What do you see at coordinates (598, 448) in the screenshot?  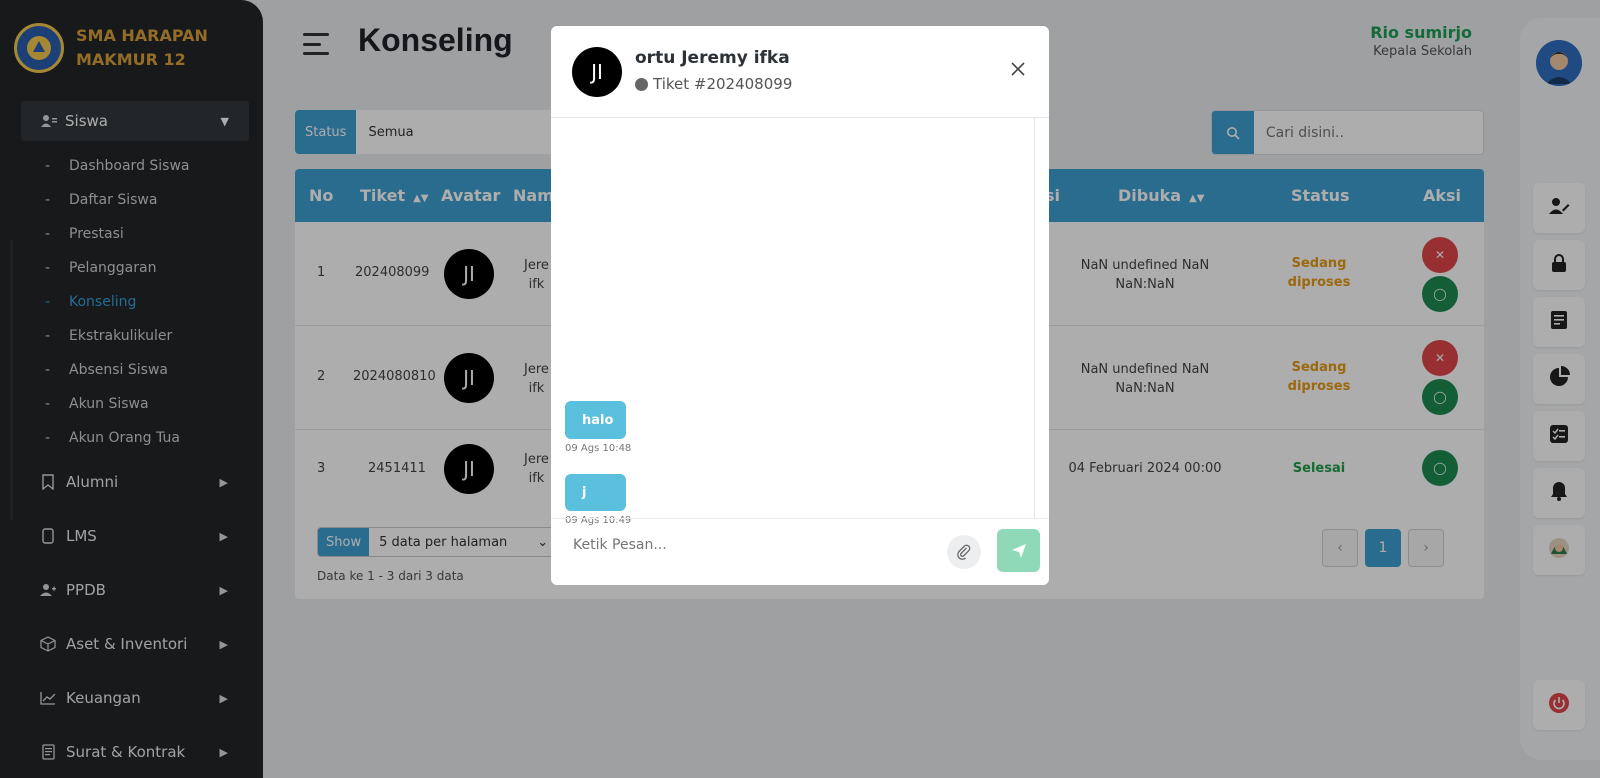 I see `message-time: 09 Ags 10:48` at bounding box center [598, 448].